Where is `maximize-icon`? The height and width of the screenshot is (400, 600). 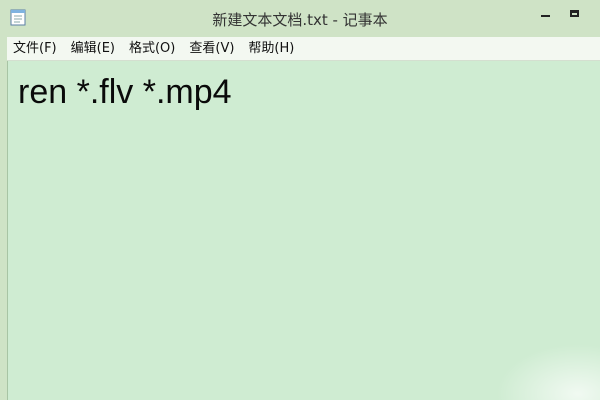 maximize-icon is located at coordinates (574, 13).